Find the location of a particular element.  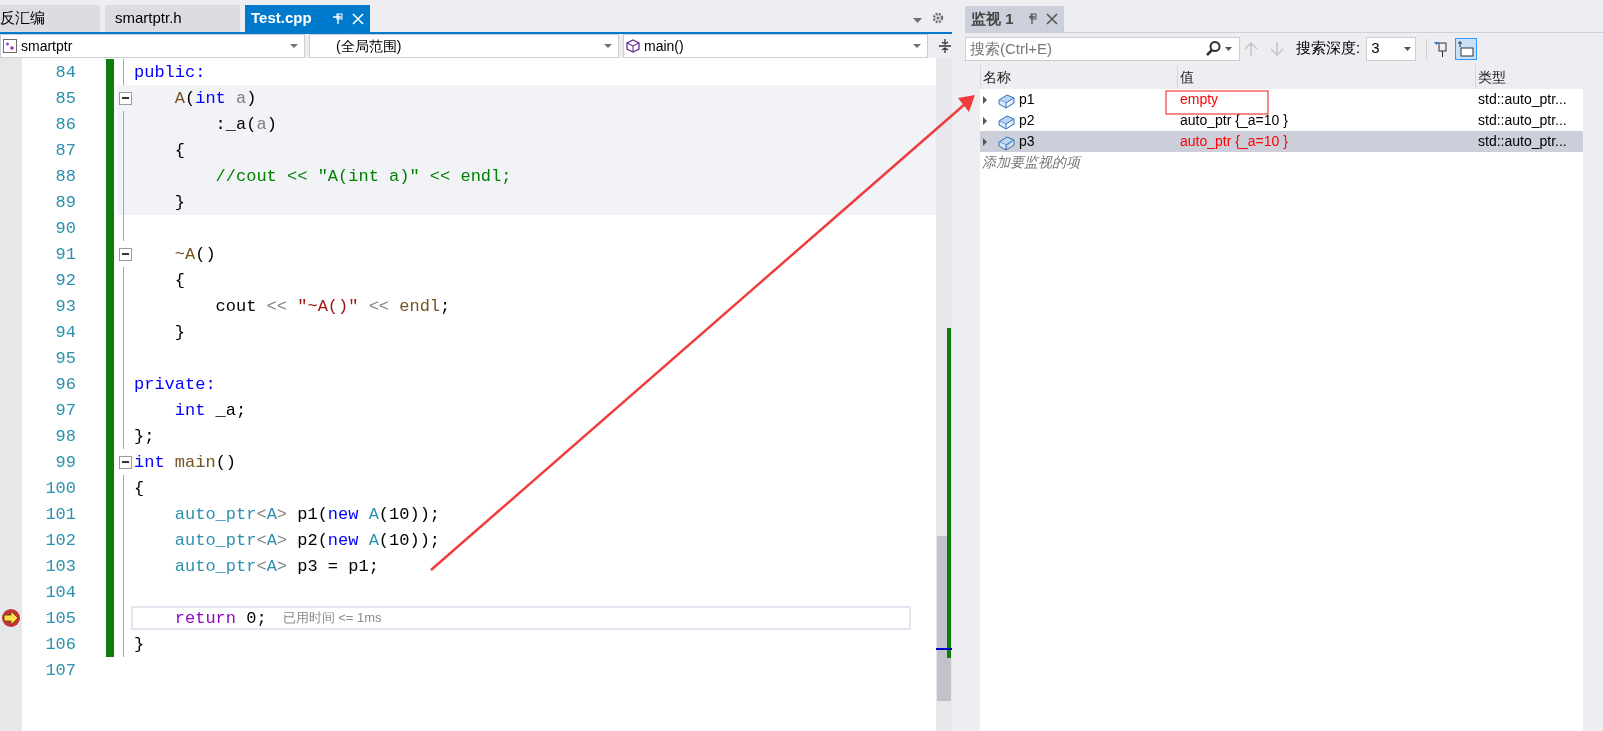

line-number: 102 is located at coordinates (60, 540).